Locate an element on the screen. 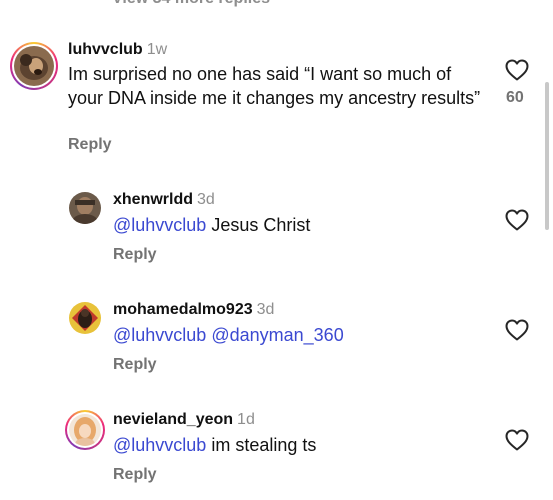 The image size is (553, 500). comment-username: mohamedalmo923 is located at coordinates (183, 309).